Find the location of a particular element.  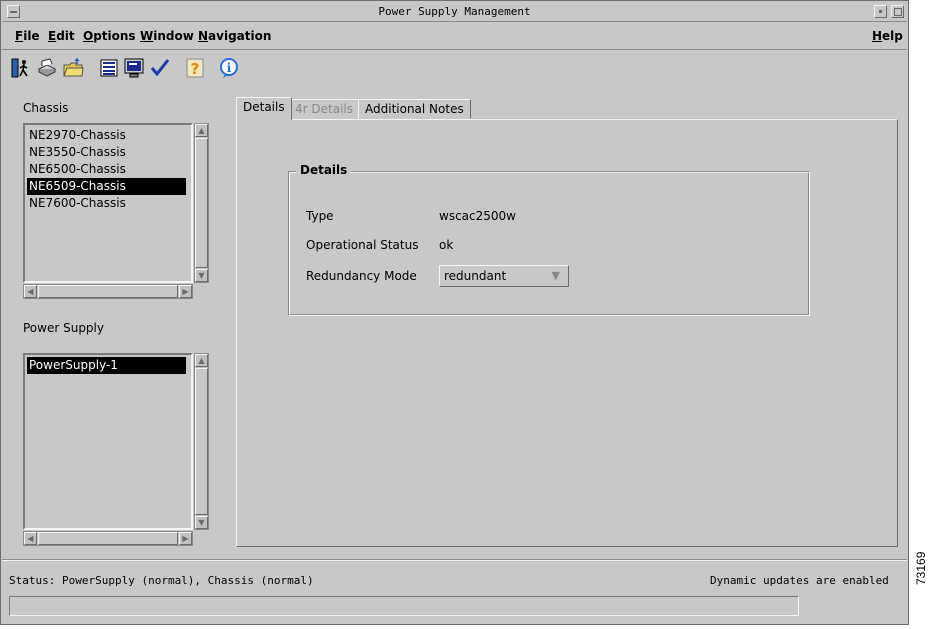

figure-id: 73169 is located at coordinates (921, 568).